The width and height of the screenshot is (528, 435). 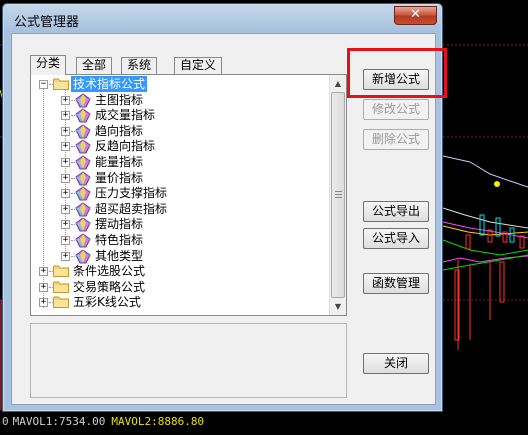 I want to click on tree-node-child: + 反趋向指标, so click(x=176, y=146).